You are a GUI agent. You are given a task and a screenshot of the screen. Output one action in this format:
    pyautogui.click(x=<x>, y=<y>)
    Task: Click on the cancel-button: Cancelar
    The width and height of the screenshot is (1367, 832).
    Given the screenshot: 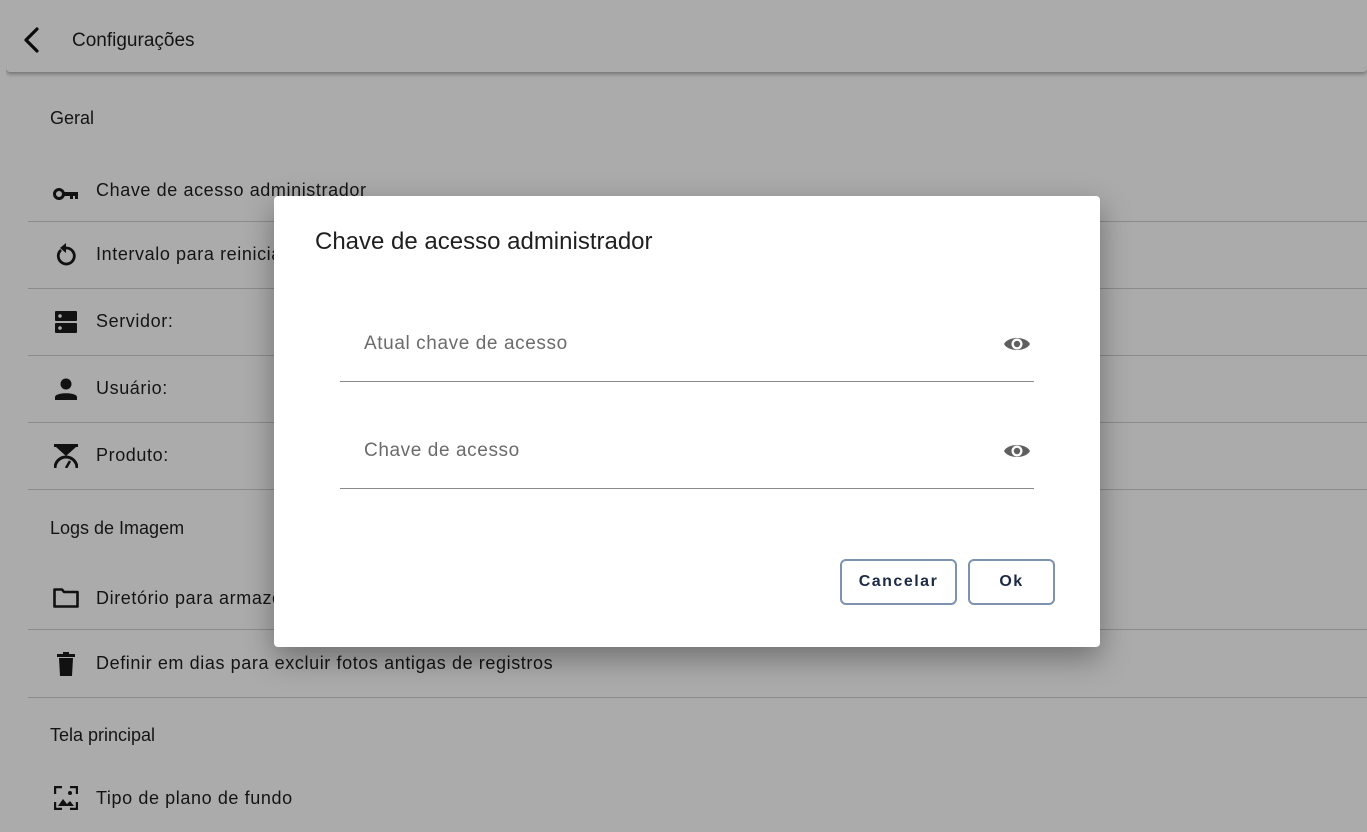 What is the action you would take?
    pyautogui.click(x=898, y=582)
    